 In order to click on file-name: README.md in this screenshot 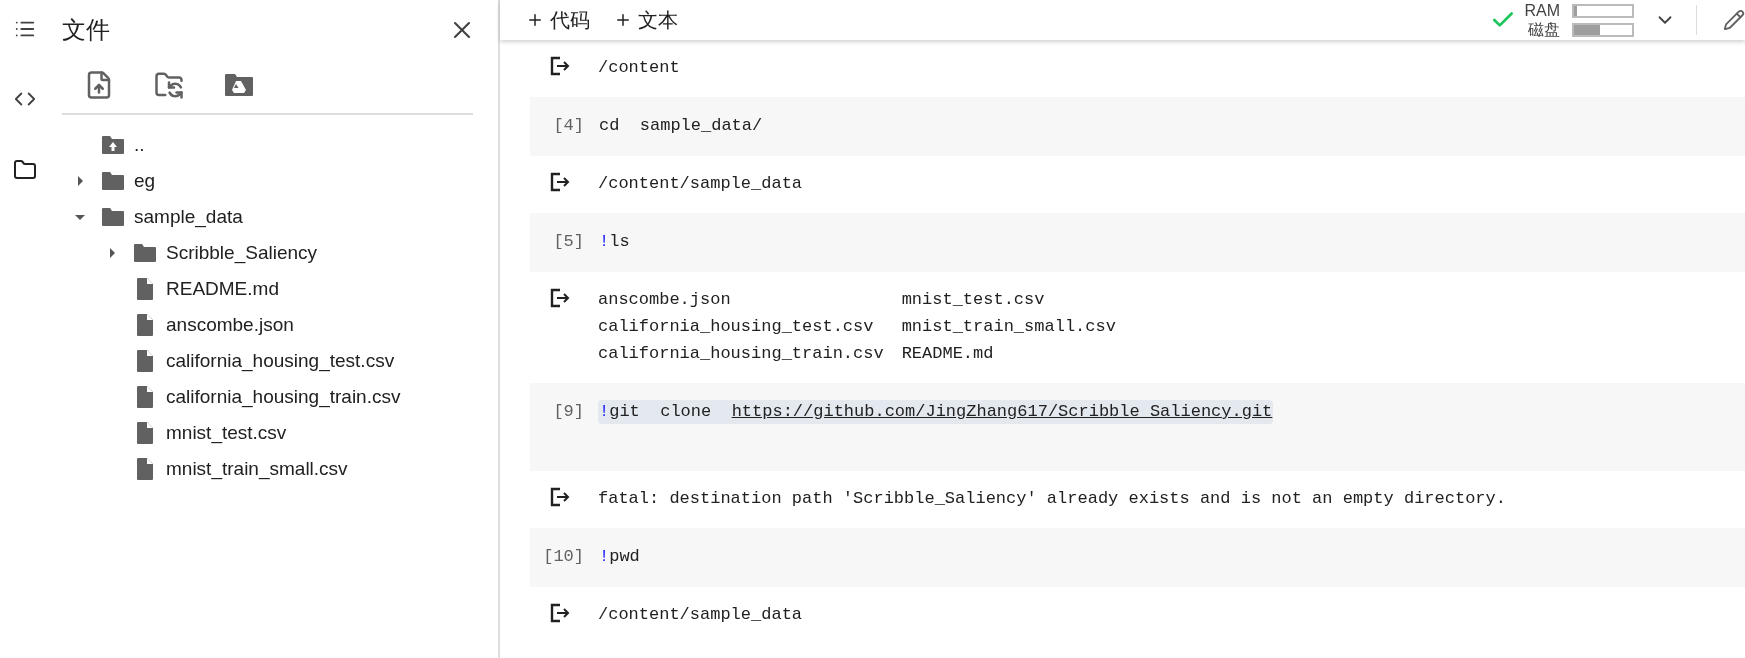, I will do `click(222, 289)`.